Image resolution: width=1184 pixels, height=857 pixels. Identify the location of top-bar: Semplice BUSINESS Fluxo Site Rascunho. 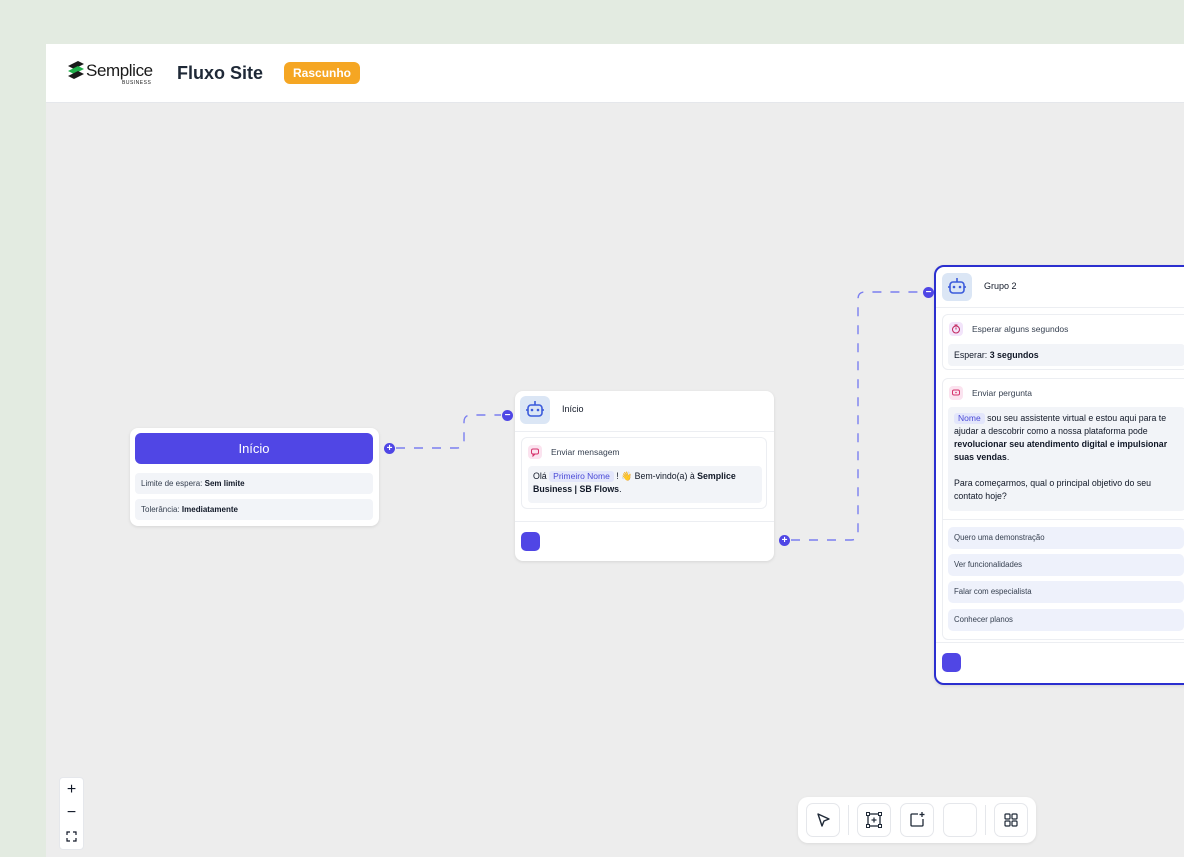
(615, 73).